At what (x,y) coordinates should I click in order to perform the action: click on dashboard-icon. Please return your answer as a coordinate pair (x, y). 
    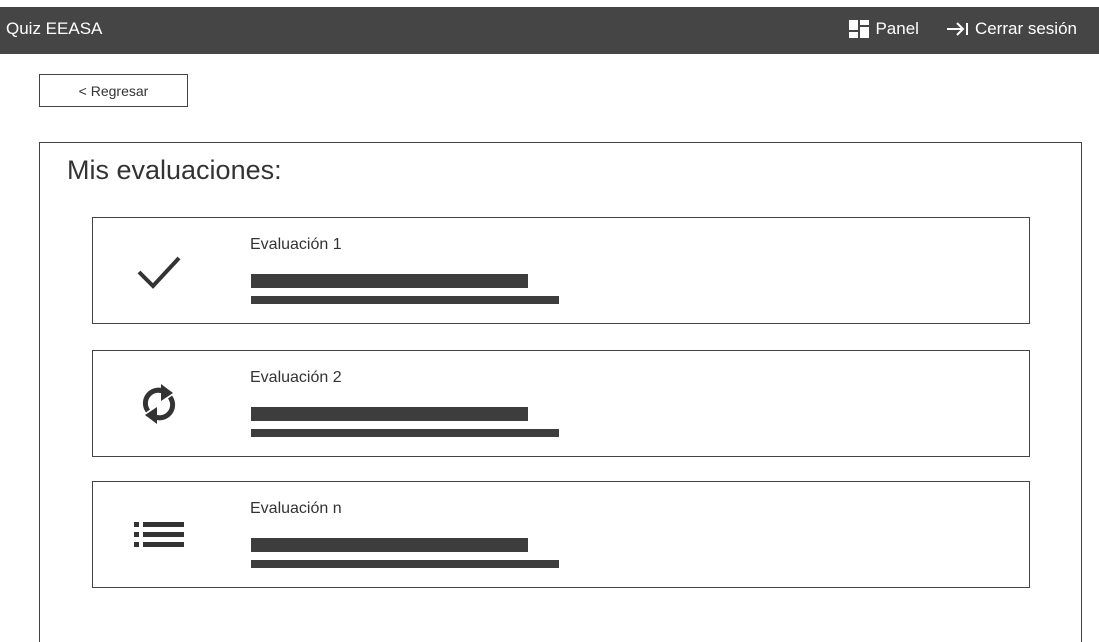
    Looking at the image, I should click on (859, 29).